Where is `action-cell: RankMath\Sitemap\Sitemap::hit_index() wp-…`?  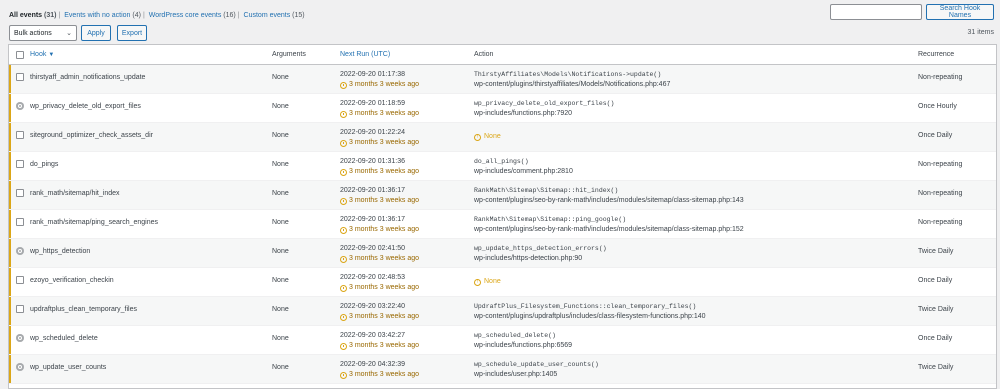 action-cell: RankMath\Sitemap\Sitemap::hit_index() wp-… is located at coordinates (696, 193).